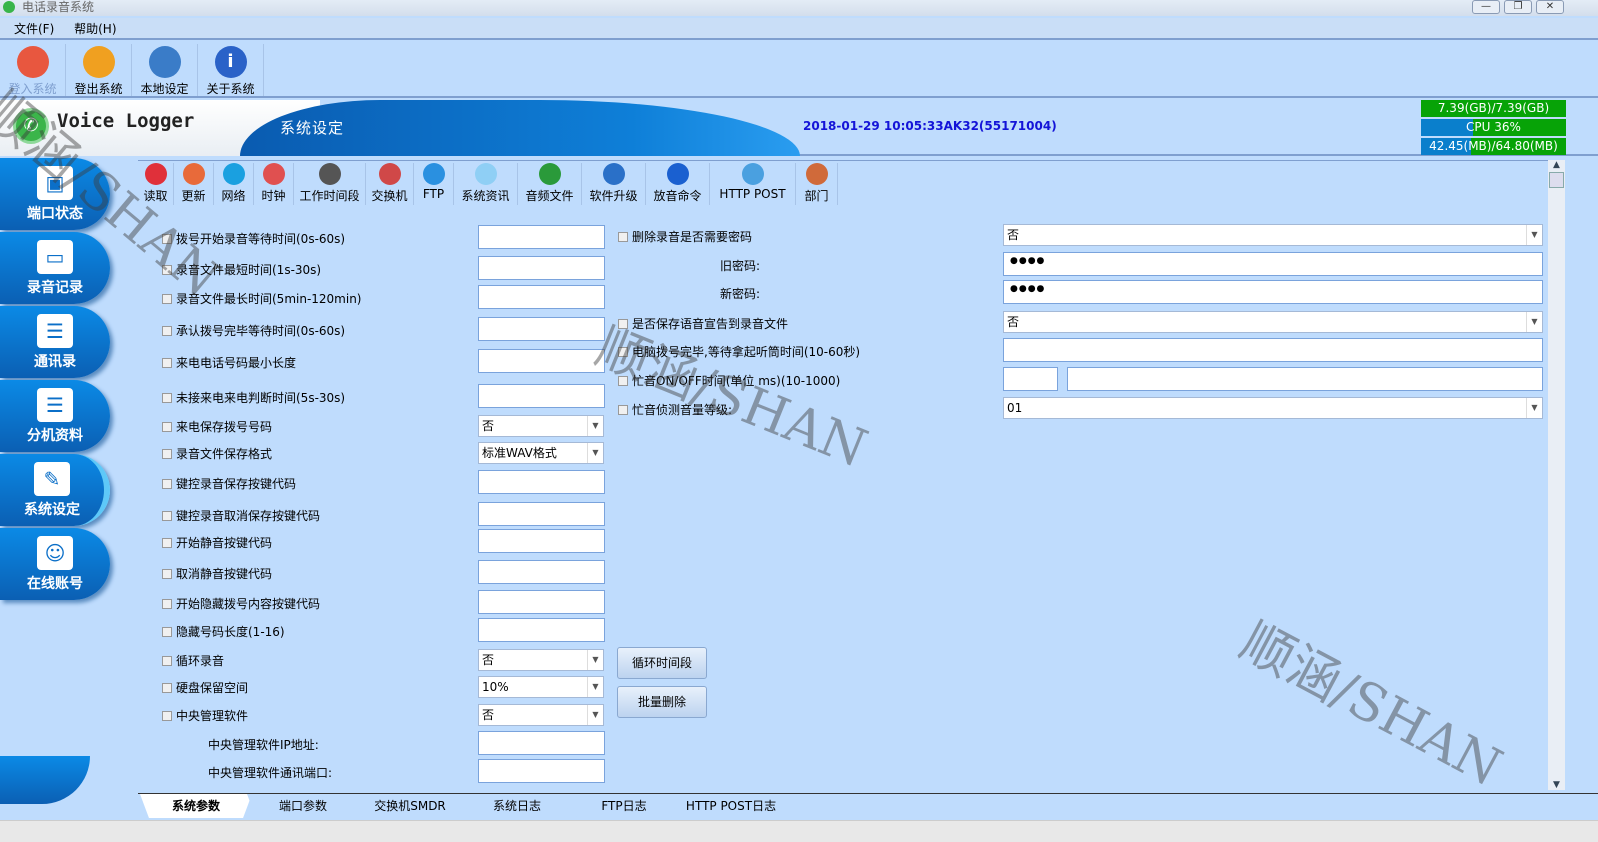  What do you see at coordinates (1273, 408) in the screenshot?
I see `setting-select: 01 ▼` at bounding box center [1273, 408].